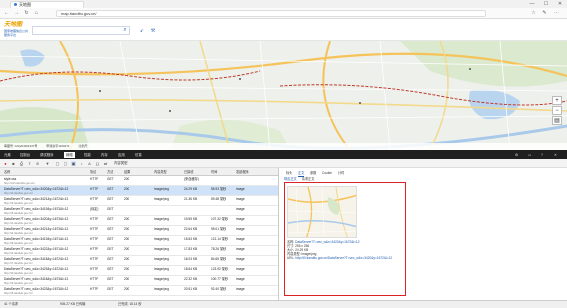  What do you see at coordinates (153, 31) in the screenshot?
I see `tools-icon: ⚒` at bounding box center [153, 31].